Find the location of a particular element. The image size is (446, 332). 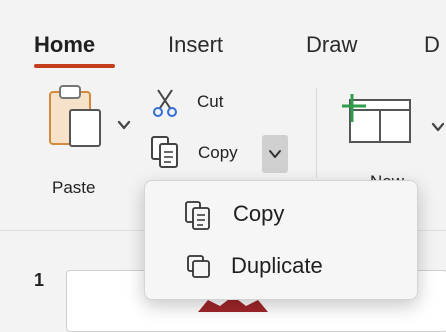

menu-item-label: Copy is located at coordinates (259, 213).